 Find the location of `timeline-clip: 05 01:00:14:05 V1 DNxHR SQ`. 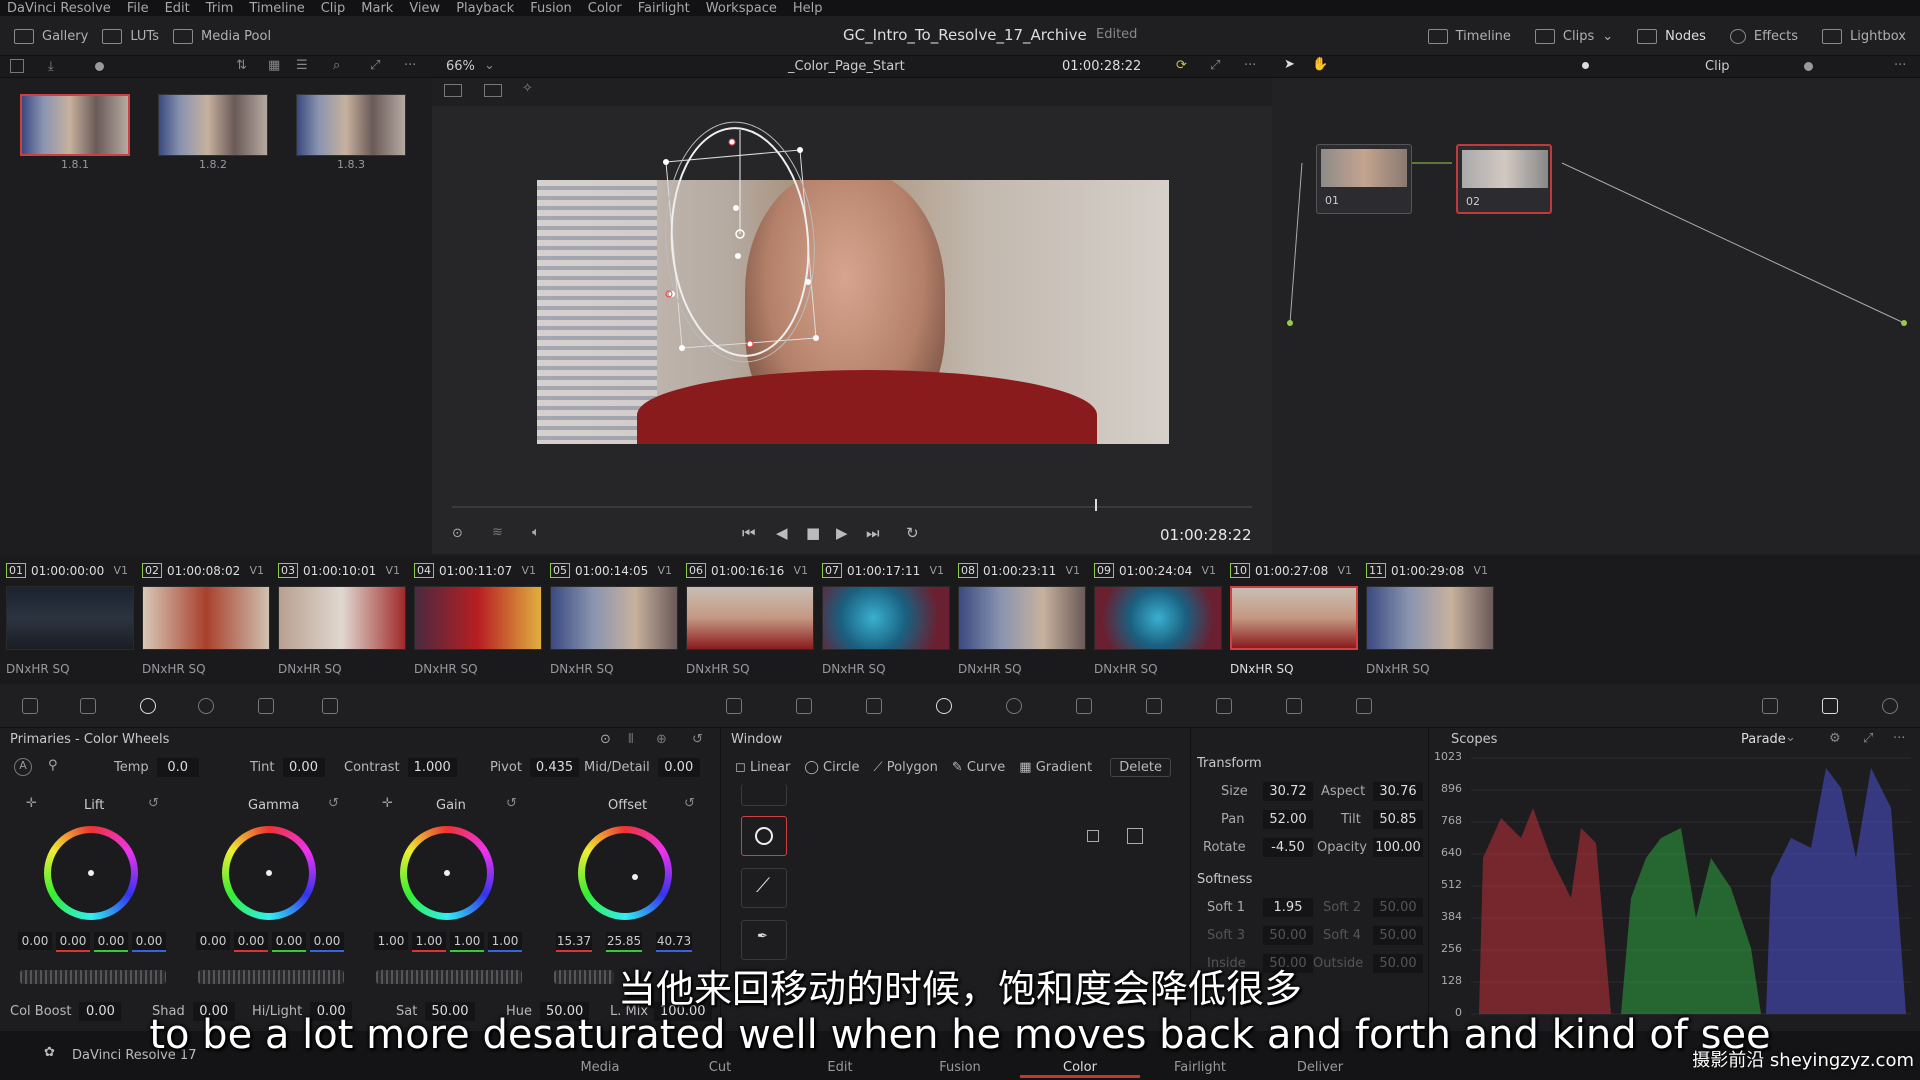

timeline-clip: 05 01:00:14:05 V1 DNxHR SQ is located at coordinates (612, 620).